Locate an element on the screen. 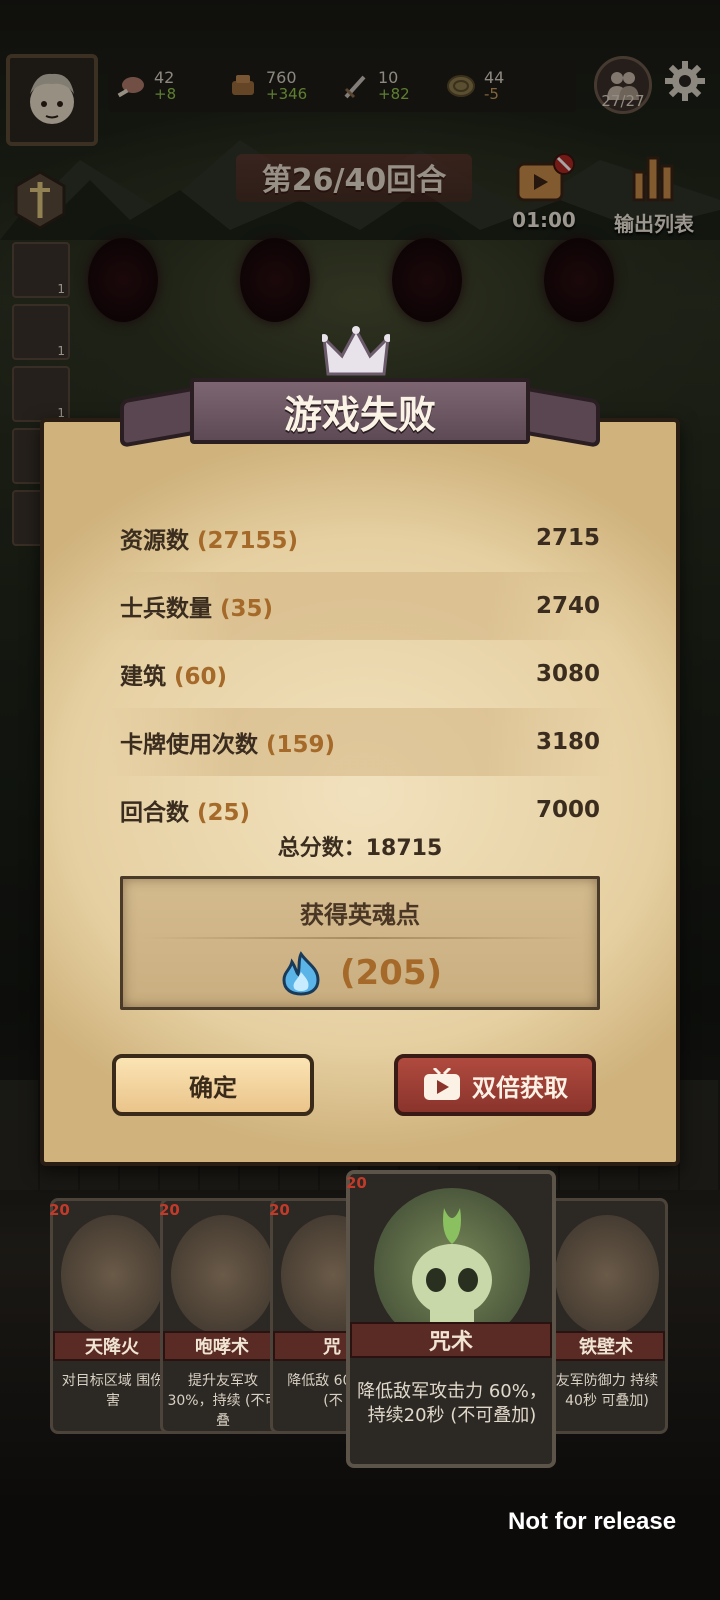 This screenshot has width=720, height=1600. score-row-cards-used: 卡牌使用次数 (159) 3180 is located at coordinates (360, 742).